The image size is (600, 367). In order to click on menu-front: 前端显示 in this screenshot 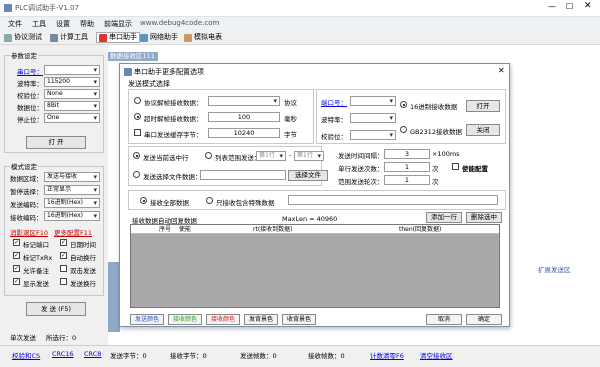, I will do `click(118, 24)`.